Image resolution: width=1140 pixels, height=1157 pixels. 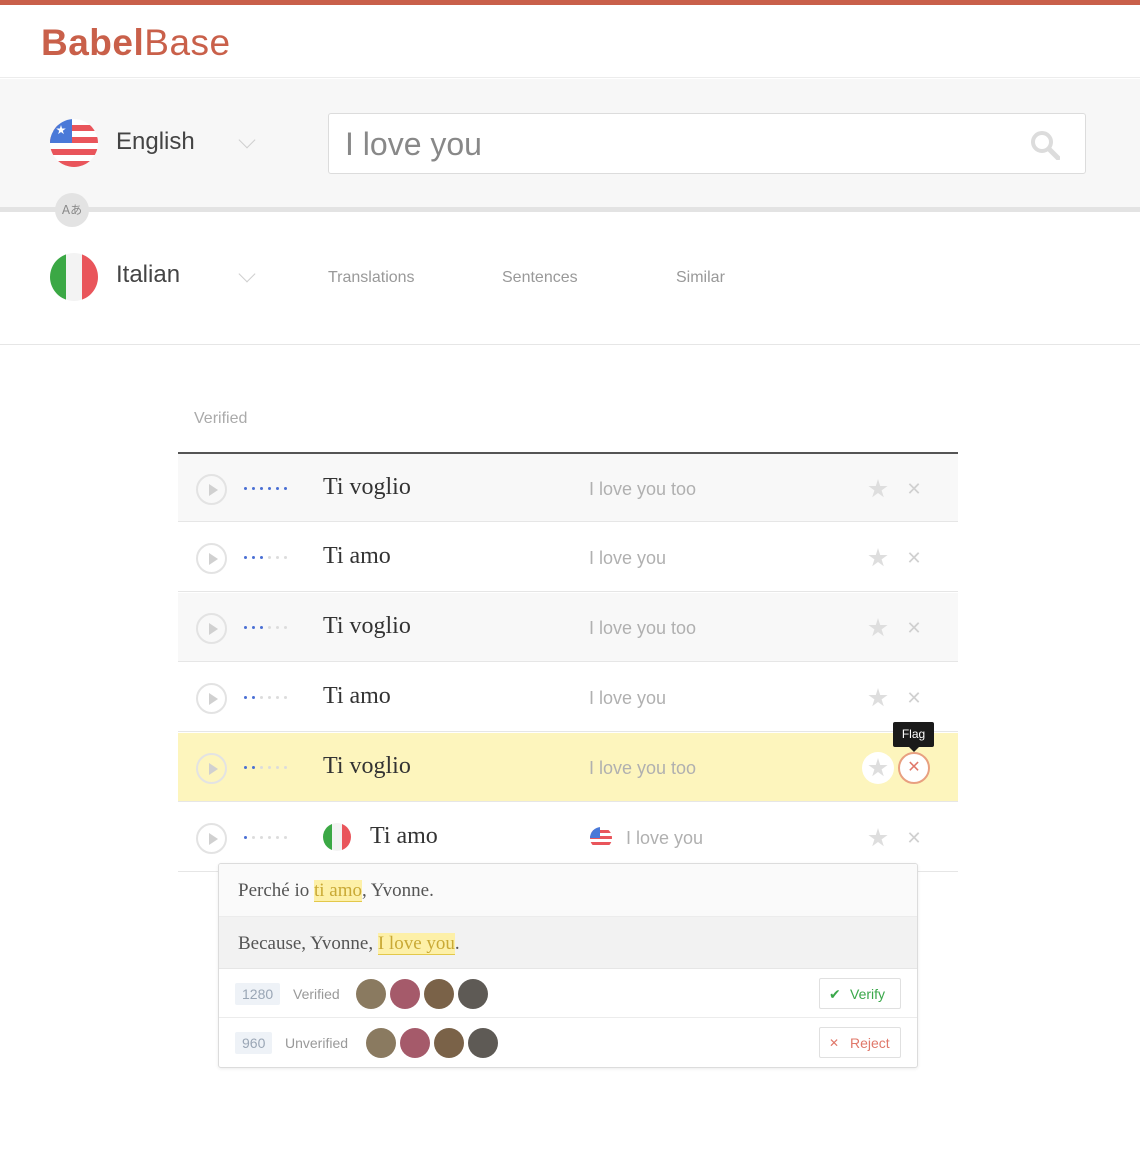 What do you see at coordinates (860, 1042) in the screenshot?
I see `reject-button: ✕ Reject` at bounding box center [860, 1042].